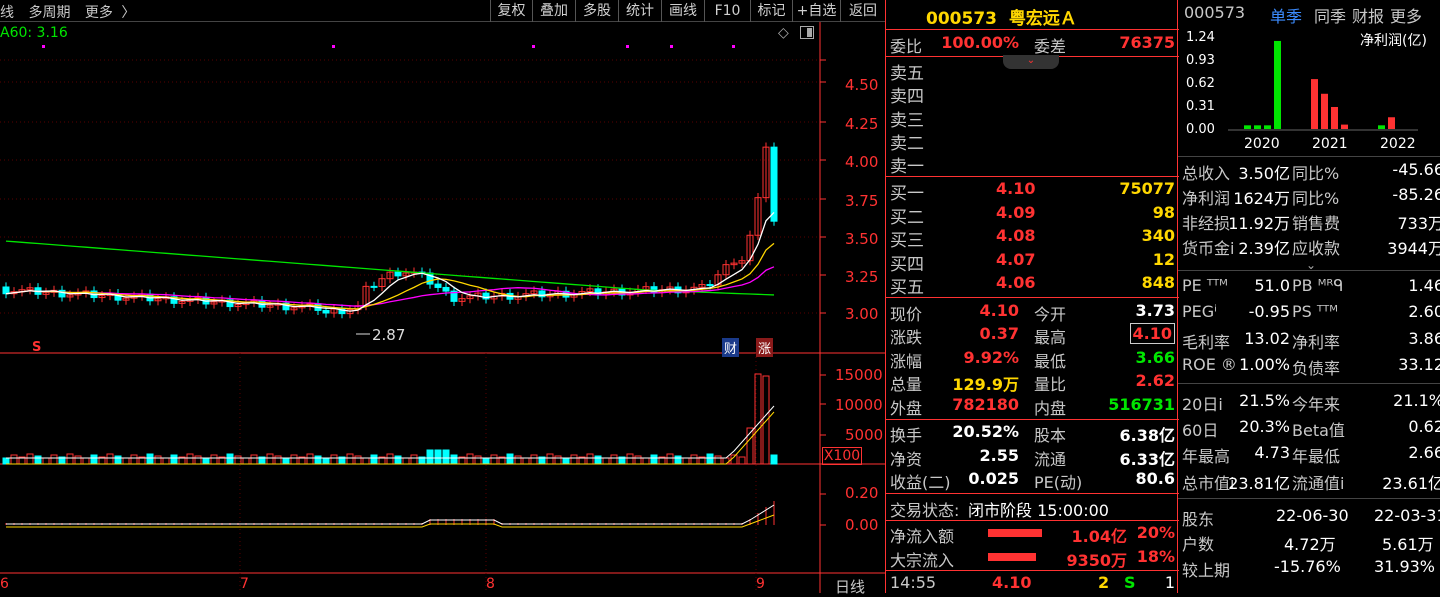  Describe the element at coordinates (682, 11) in the screenshot. I see `toolbar-btn-huaxian: 画线` at that location.